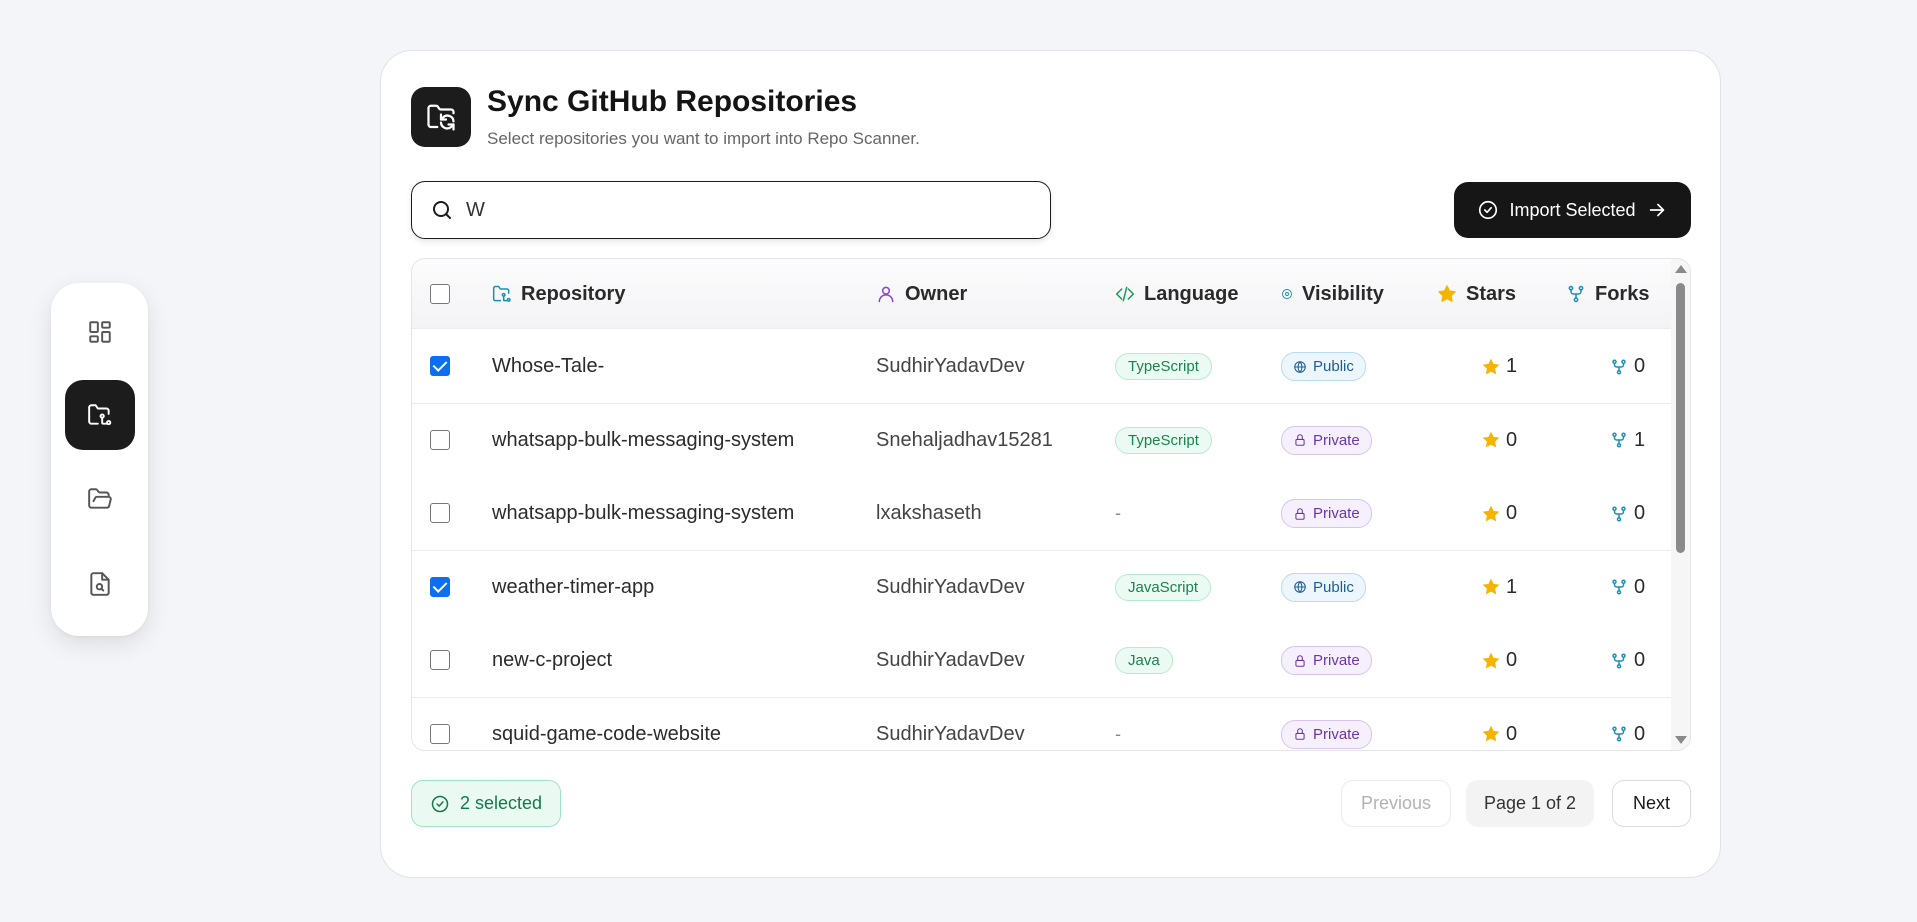 This screenshot has height=922, width=1917. What do you see at coordinates (1300, 587) in the screenshot?
I see `globe-icon` at bounding box center [1300, 587].